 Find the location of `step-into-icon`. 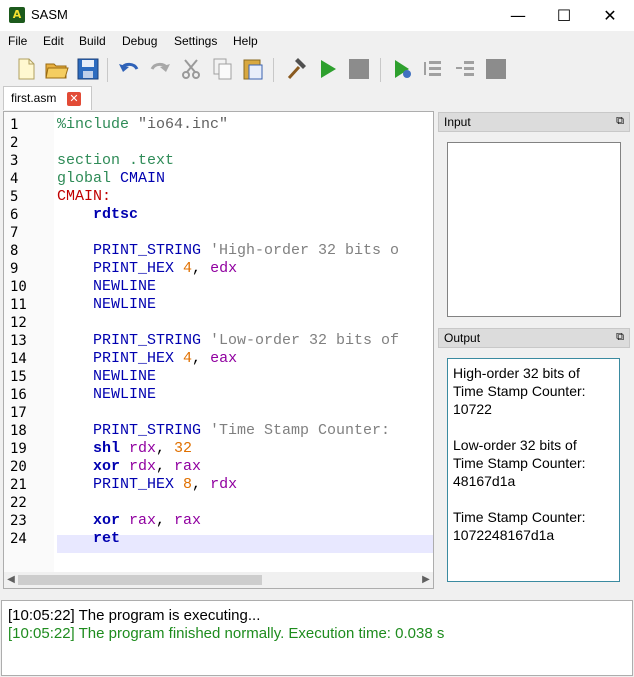

step-into-icon is located at coordinates (465, 69).